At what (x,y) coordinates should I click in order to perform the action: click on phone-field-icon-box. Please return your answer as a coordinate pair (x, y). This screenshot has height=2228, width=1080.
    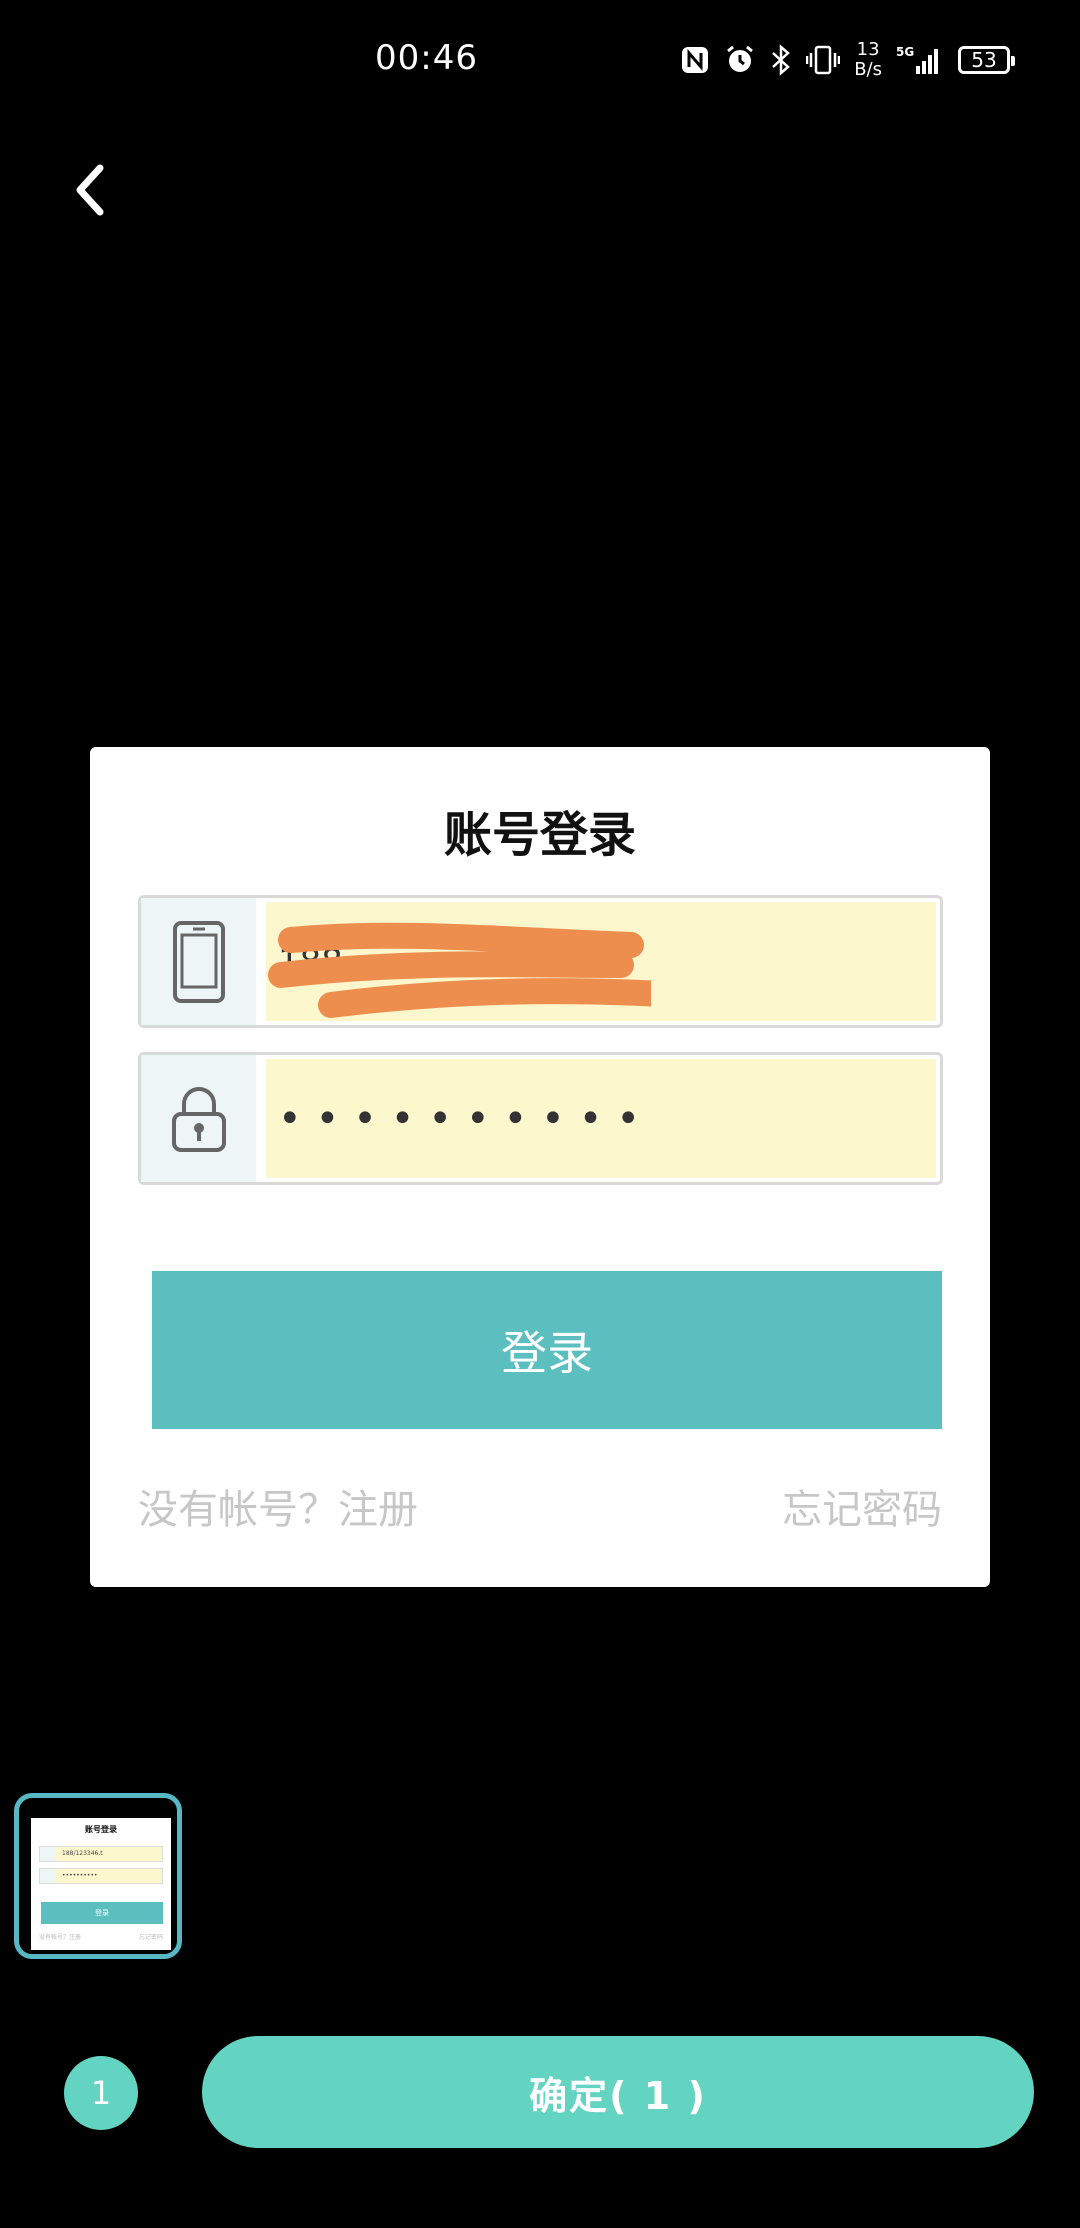
    Looking at the image, I should click on (198, 961).